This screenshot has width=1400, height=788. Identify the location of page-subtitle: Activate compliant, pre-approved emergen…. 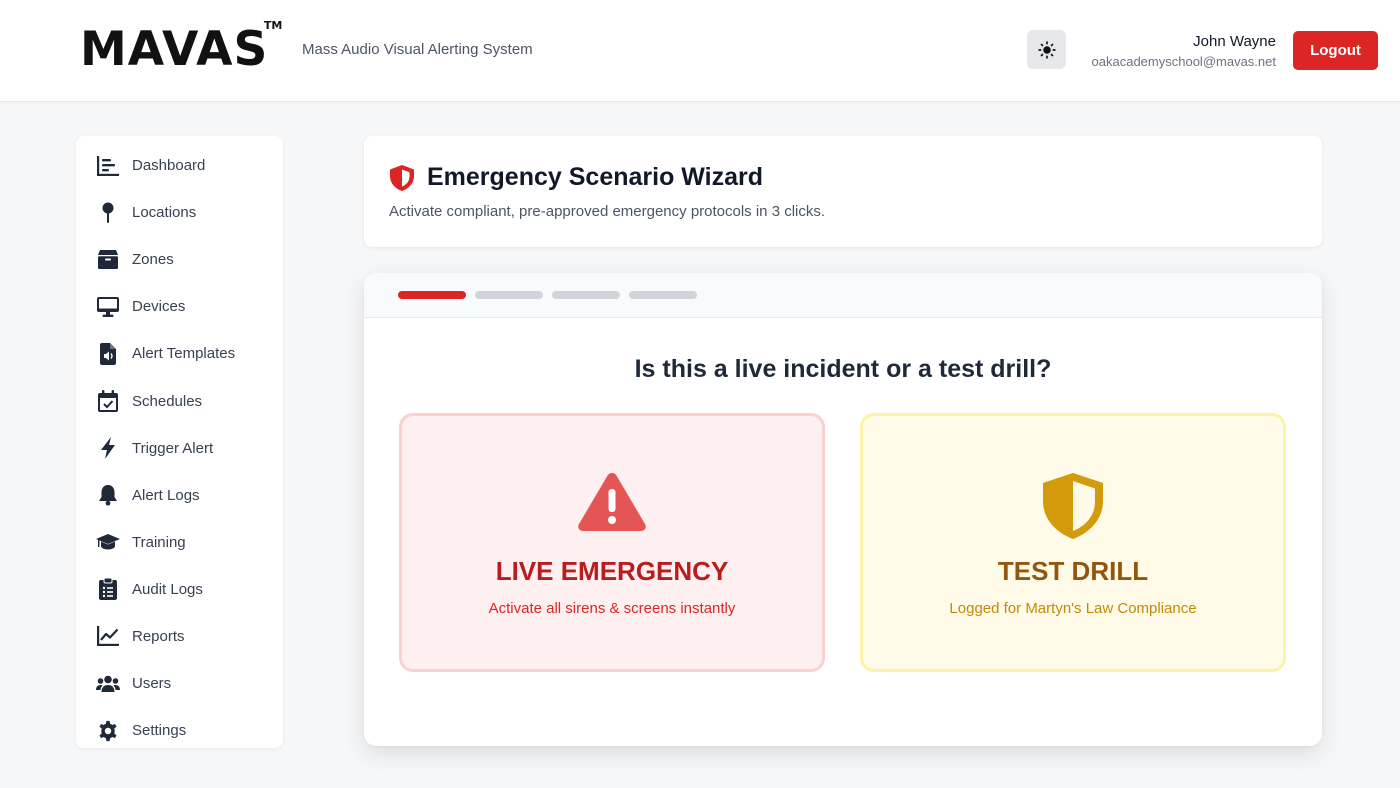
(607, 211).